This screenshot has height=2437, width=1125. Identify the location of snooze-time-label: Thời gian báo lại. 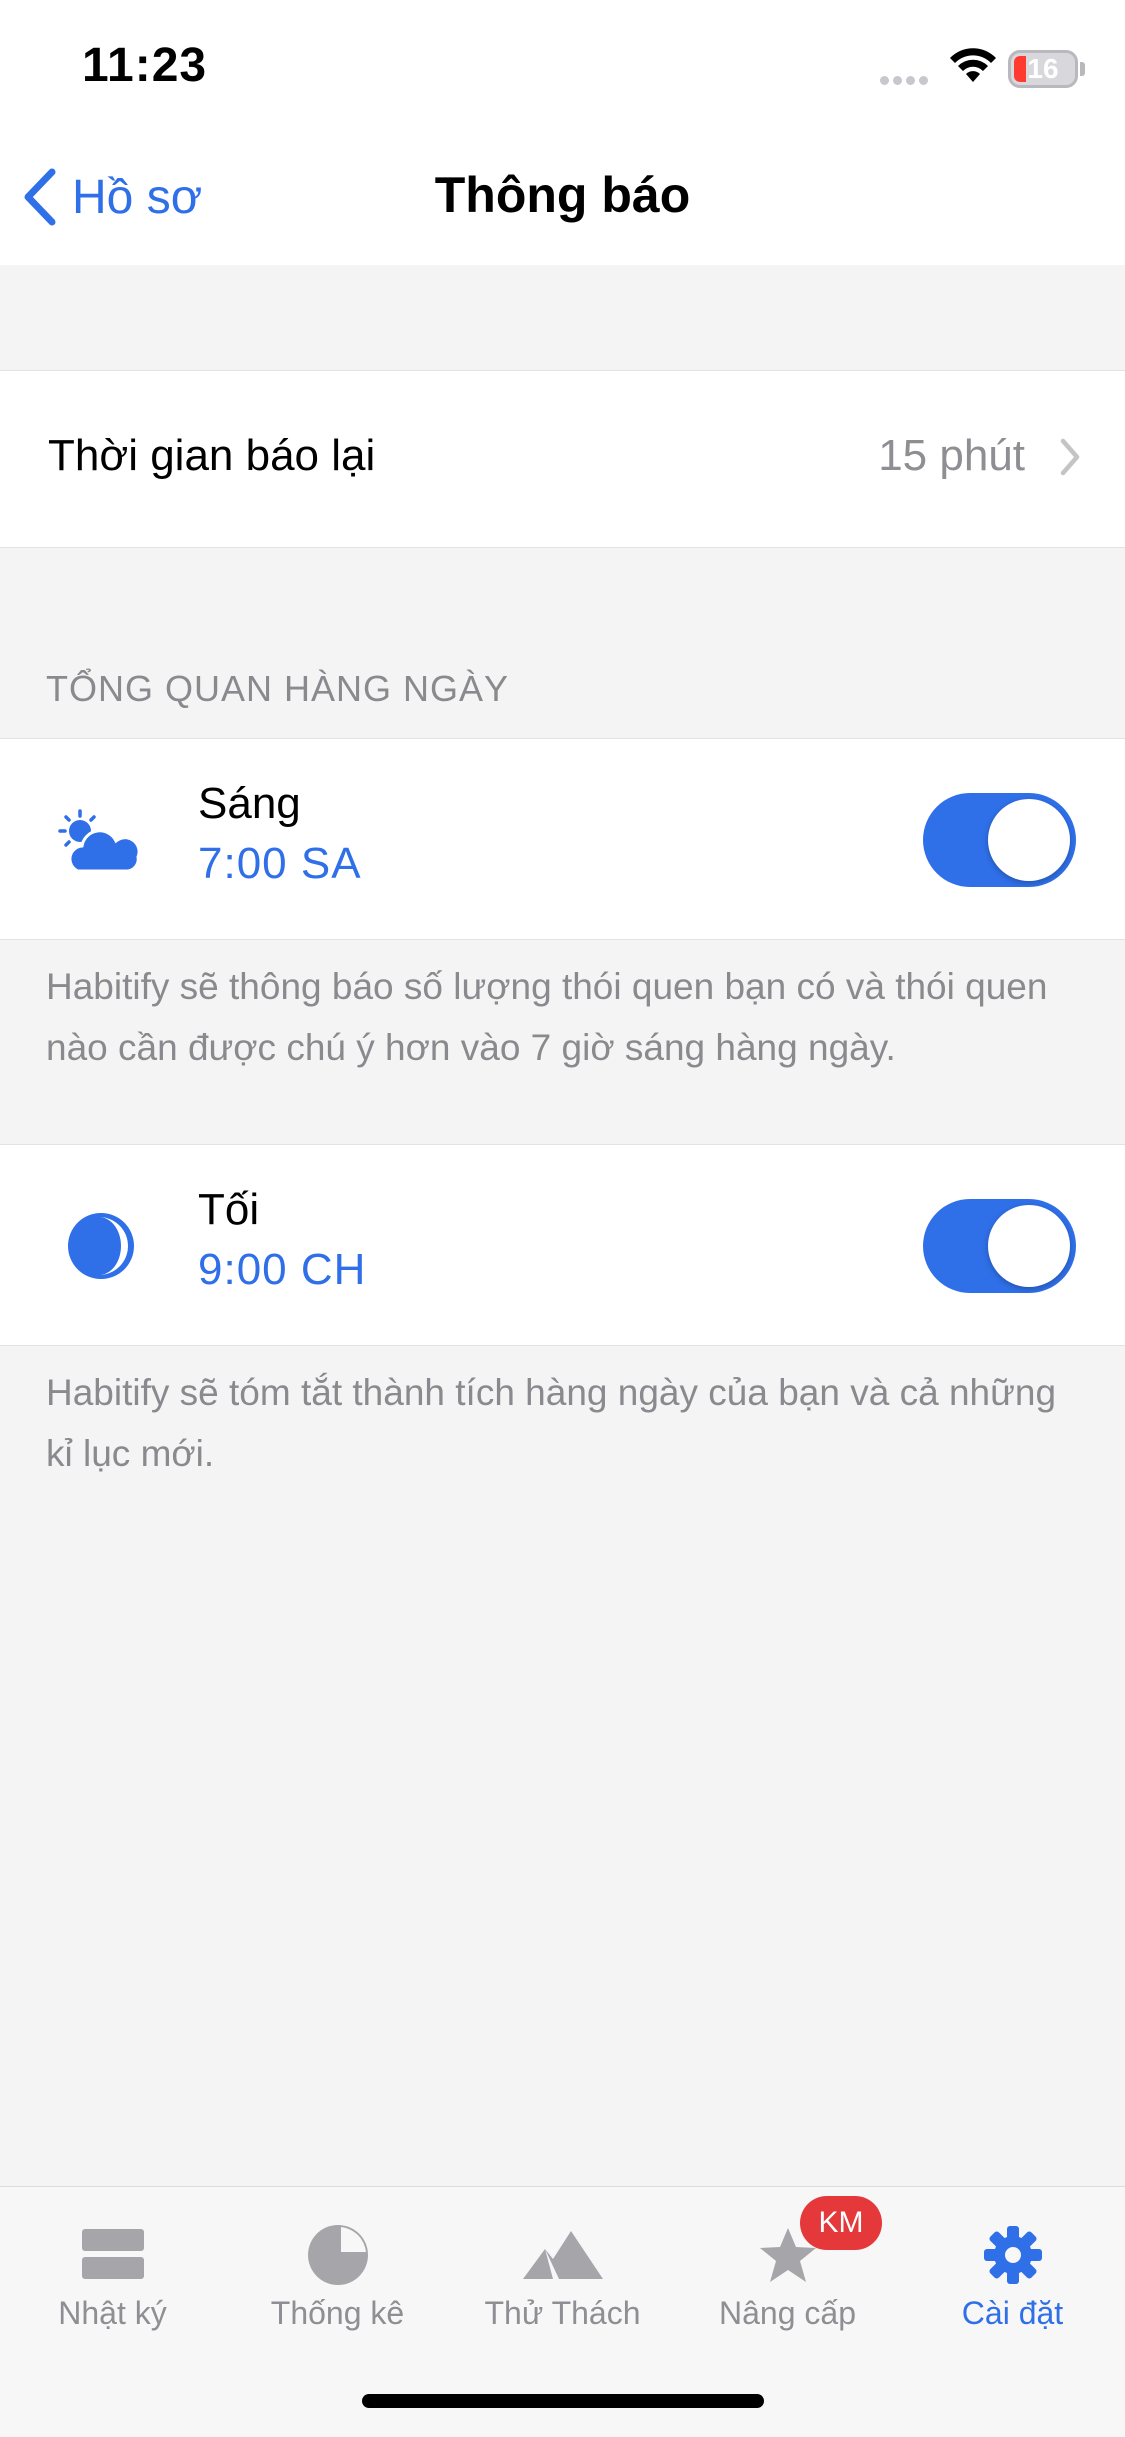
(212, 455).